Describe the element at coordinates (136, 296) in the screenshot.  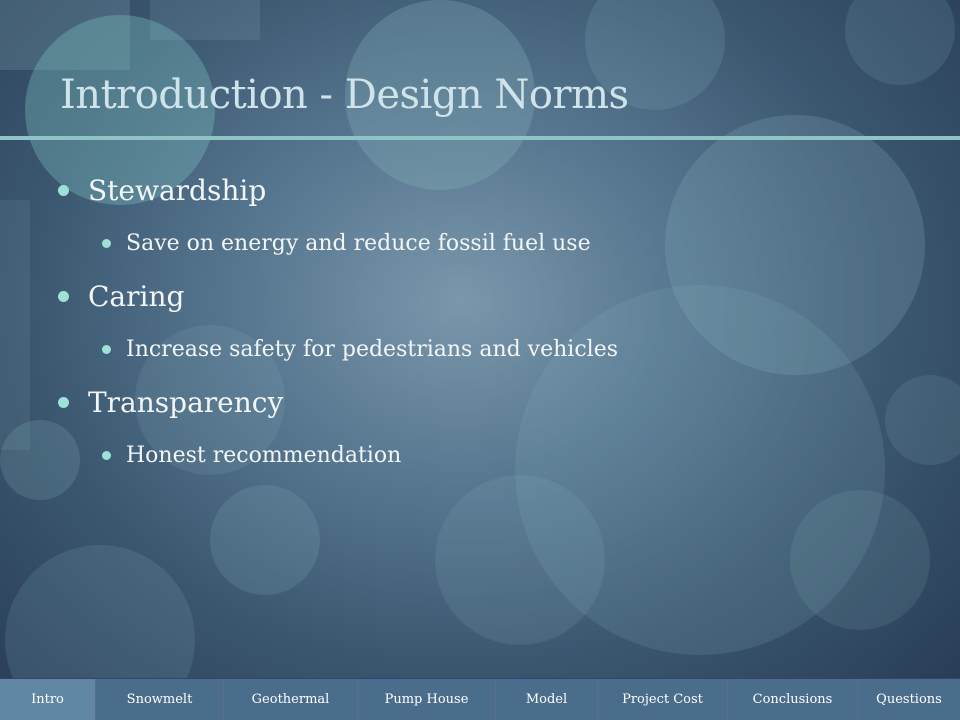
I see `bullet-text: Caring` at that location.